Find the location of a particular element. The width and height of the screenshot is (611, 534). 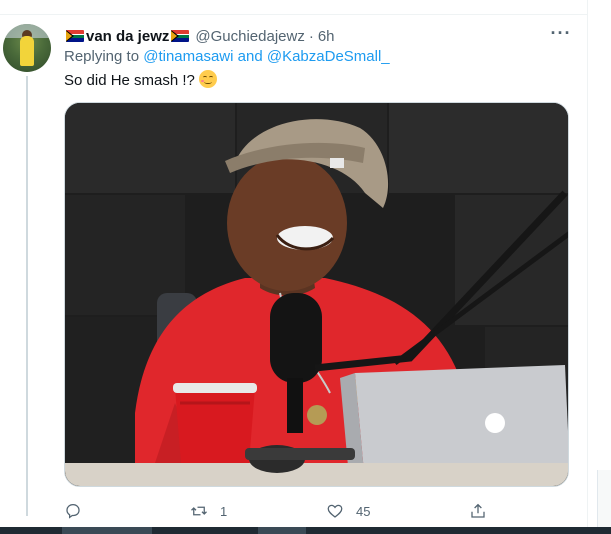

avatar is located at coordinates (27, 48).